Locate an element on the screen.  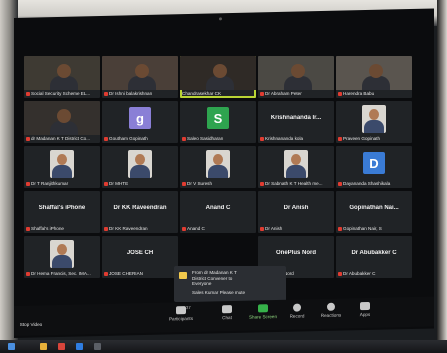
reactions-button: Reactions is located at coordinates (331, 310).